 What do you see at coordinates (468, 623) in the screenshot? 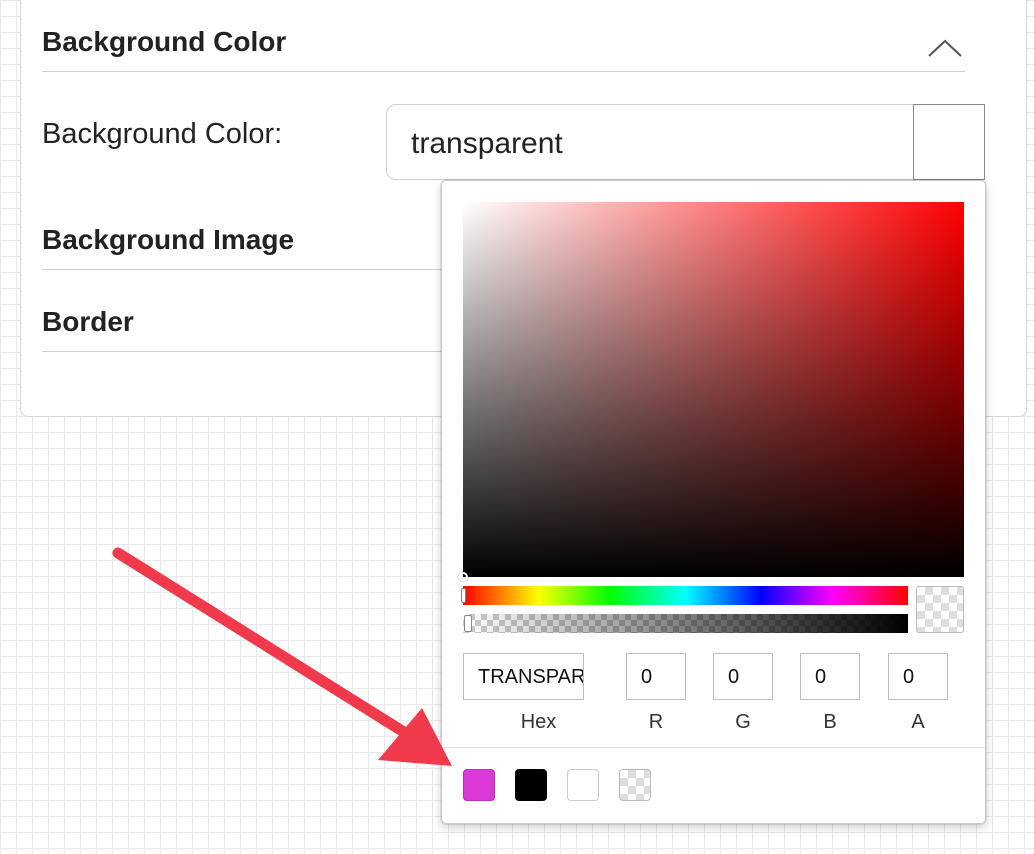
I see `alpha-handle` at bounding box center [468, 623].